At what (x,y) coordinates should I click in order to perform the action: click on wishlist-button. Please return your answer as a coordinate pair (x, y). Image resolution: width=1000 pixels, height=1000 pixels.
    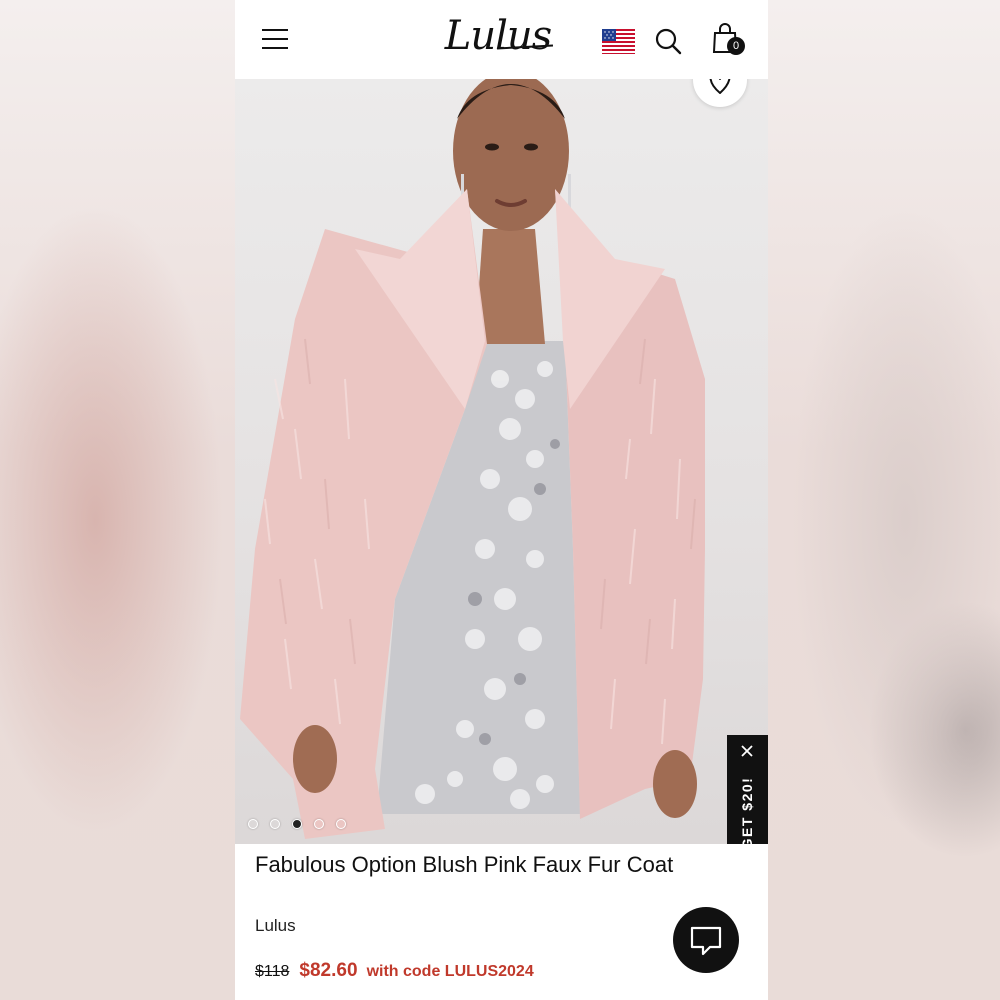
    Looking at the image, I should click on (720, 93).